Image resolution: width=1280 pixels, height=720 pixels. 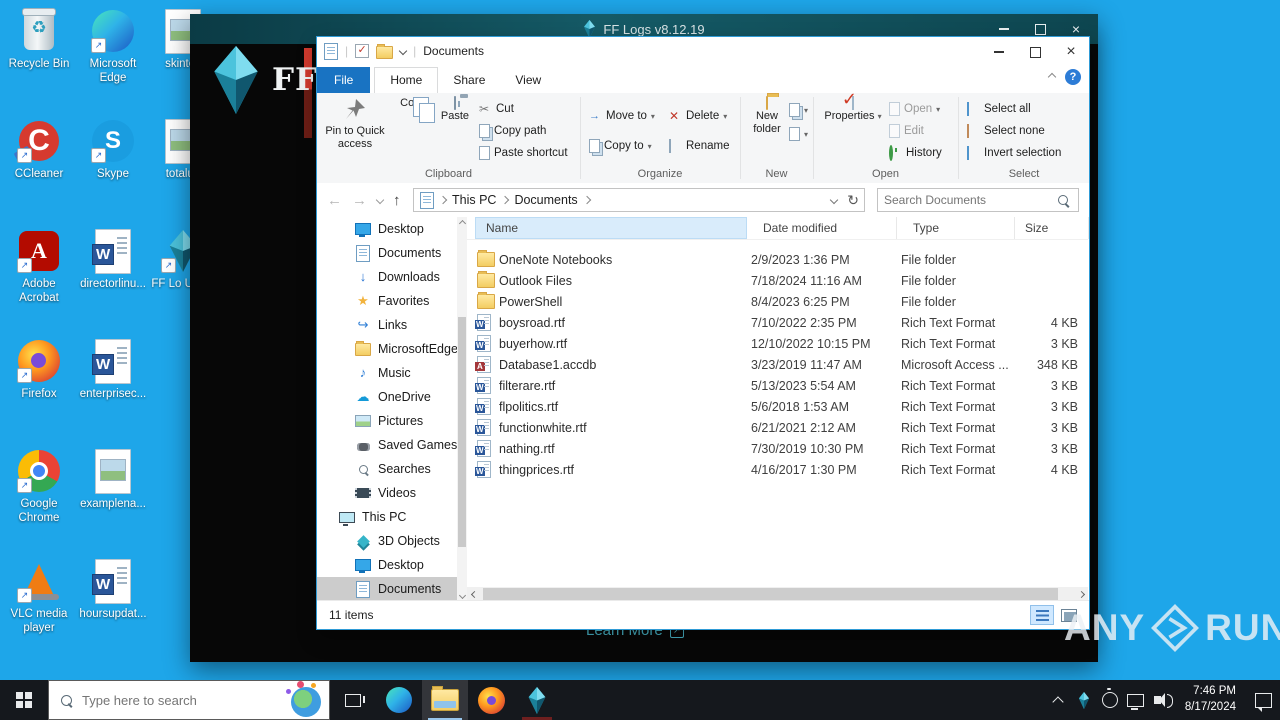 I want to click on qat-properties-icon: ✓, so click(x=362, y=51).